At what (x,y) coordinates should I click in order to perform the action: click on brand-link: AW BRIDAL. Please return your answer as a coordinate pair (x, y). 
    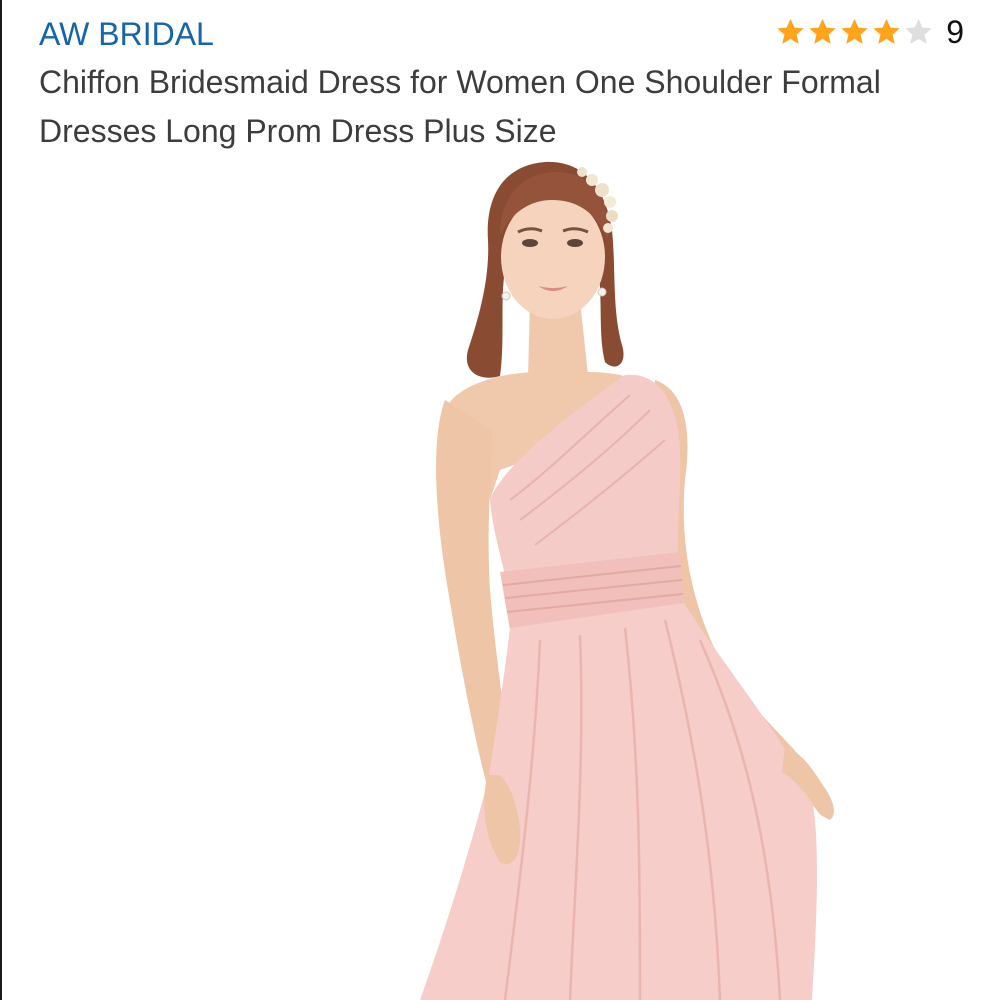
    Looking at the image, I should click on (126, 34).